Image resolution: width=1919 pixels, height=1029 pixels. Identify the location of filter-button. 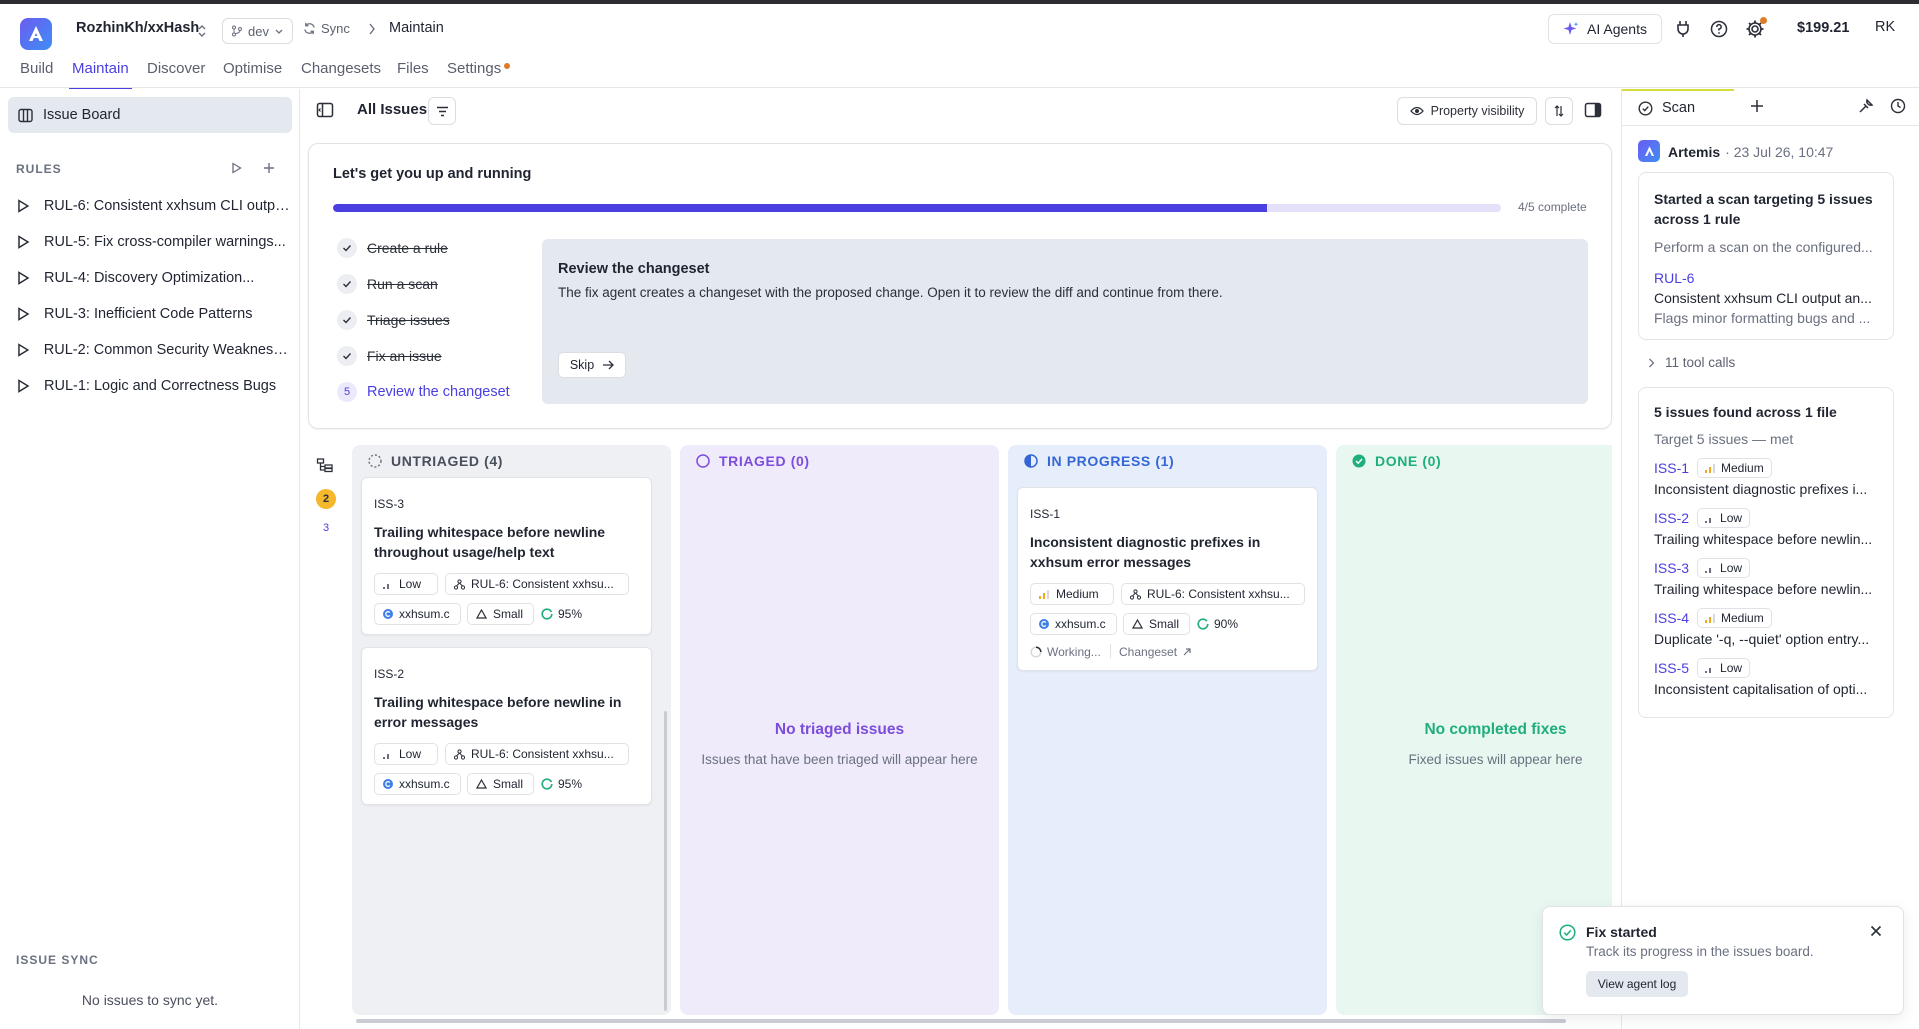
(442, 111).